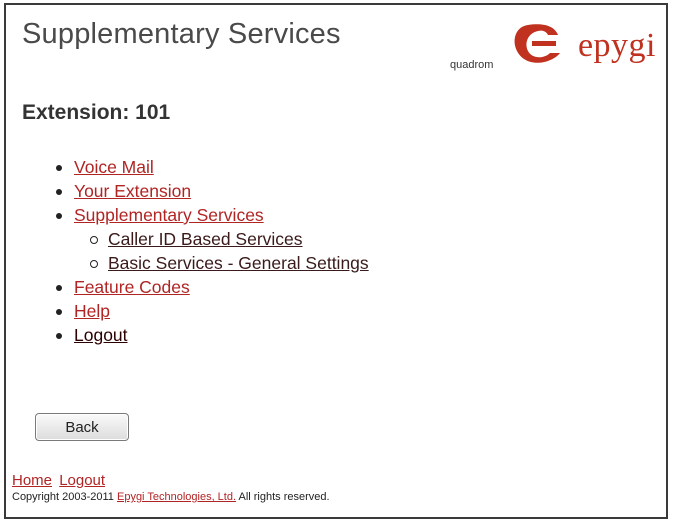 The width and height of the screenshot is (678, 529). What do you see at coordinates (472, 65) in the screenshot?
I see `logo-subtitle: quadrom` at bounding box center [472, 65].